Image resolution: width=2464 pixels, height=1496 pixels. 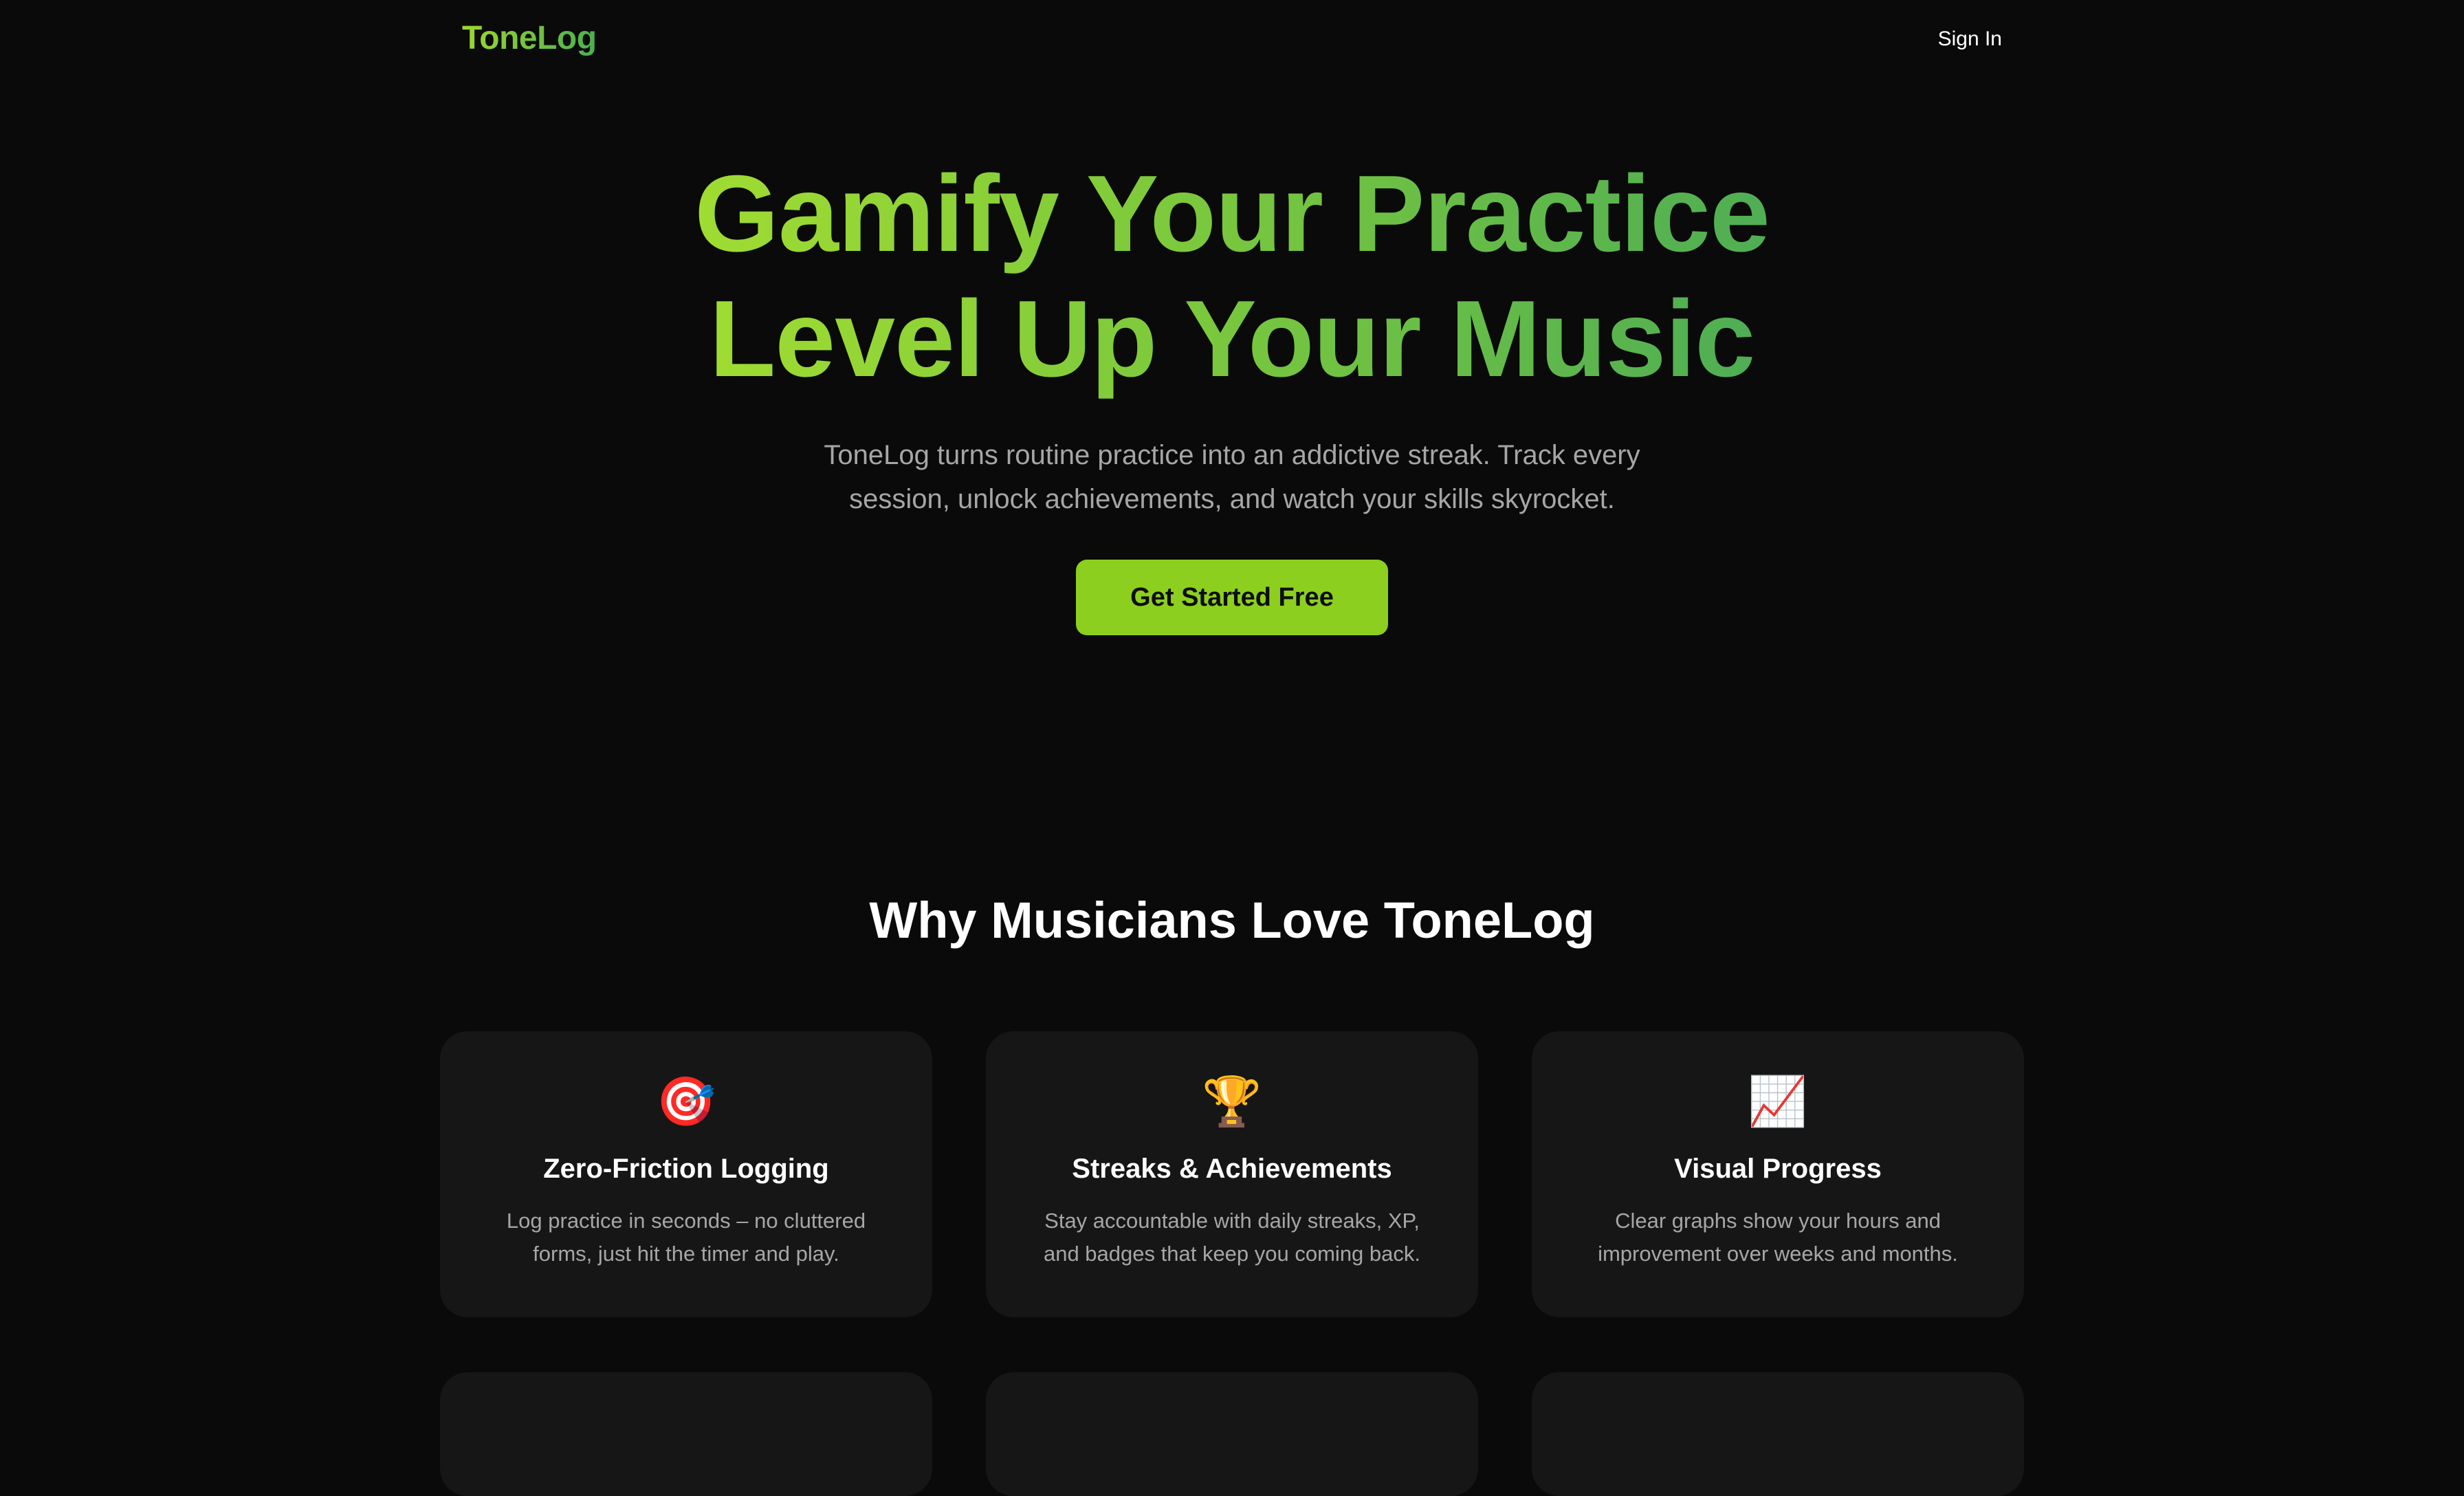 I want to click on hero-title-line-1: Gamify Your Practice, so click(x=1232, y=213).